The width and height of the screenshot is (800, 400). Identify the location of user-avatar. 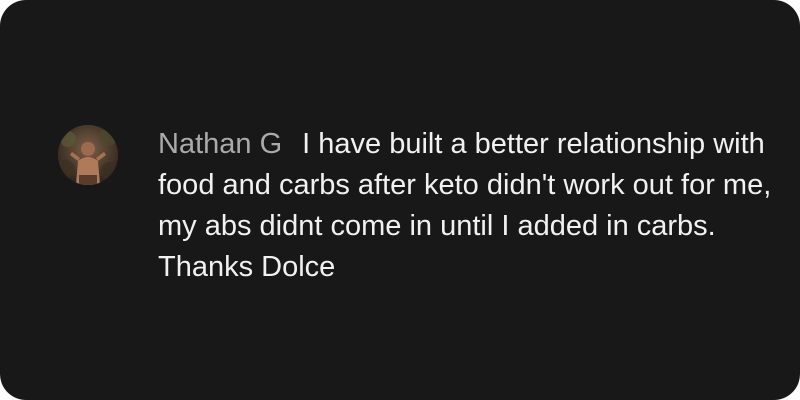
(88, 155).